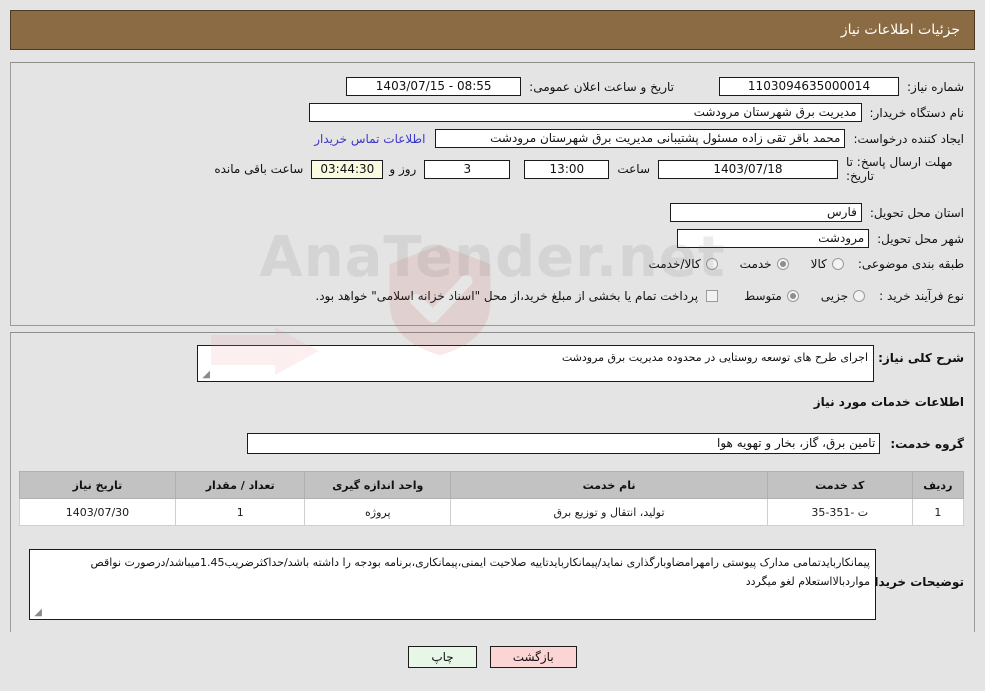  What do you see at coordinates (403, 169) in the screenshot?
I see `days-unit-label: روز و` at bounding box center [403, 169].